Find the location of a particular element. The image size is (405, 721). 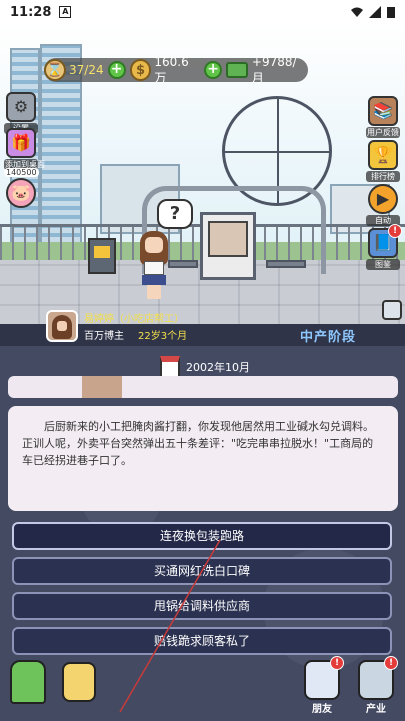

resource-bar: ⌛ 37/24 + $ 160.6万 + +9788/月 is located at coordinates (176, 70).